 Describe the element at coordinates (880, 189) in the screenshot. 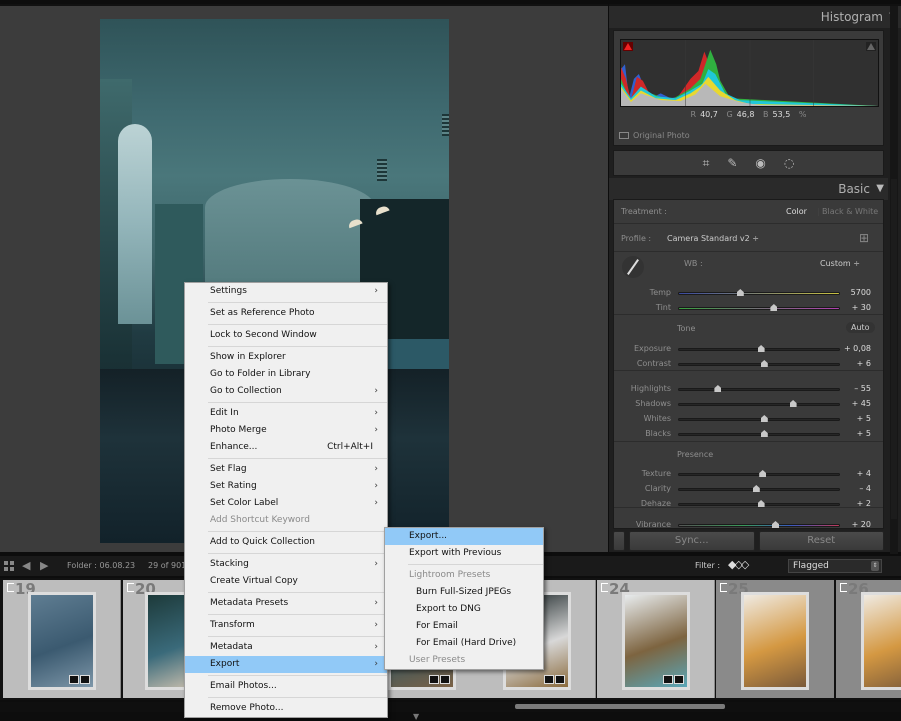

I see `collapse-triangle-icon: ▼` at that location.